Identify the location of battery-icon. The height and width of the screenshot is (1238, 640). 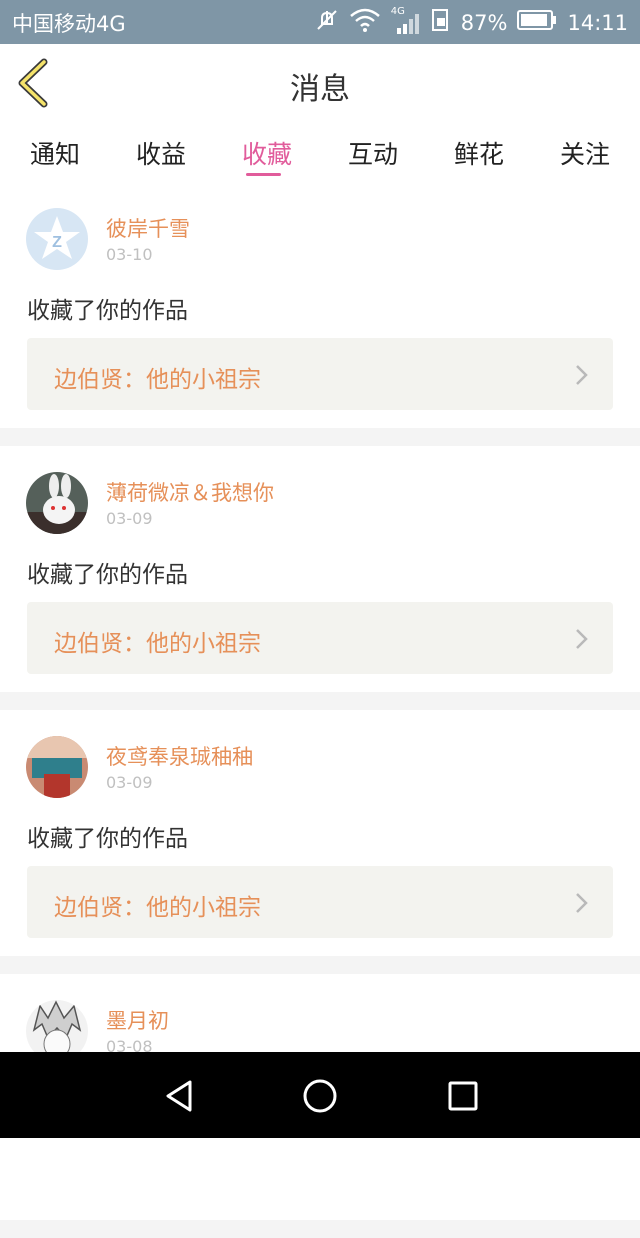
(537, 22).